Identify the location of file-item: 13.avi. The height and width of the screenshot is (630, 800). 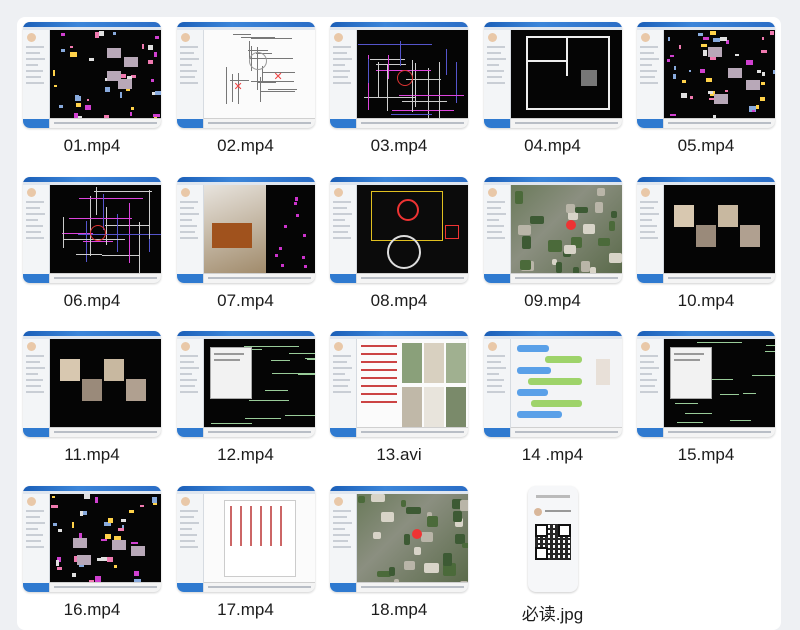
(400, 401).